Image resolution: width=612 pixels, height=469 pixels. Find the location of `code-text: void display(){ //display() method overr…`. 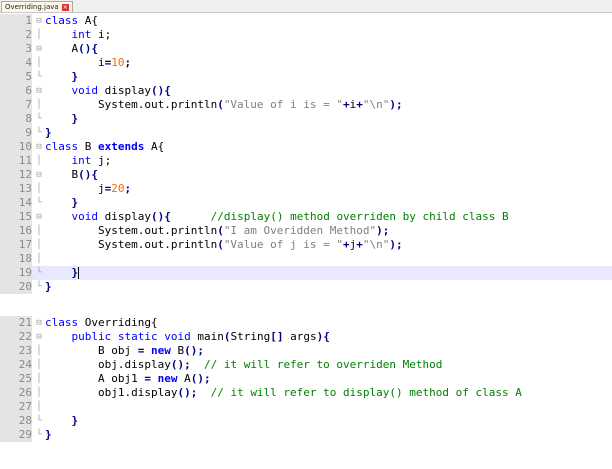

code-text: void display(){ //display() method overr… is located at coordinates (277, 217).